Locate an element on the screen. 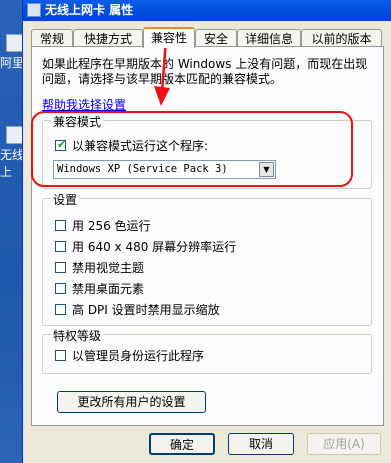  disable-dpi-scaling-label: 高 DPI 设置时禁用显示缩放 is located at coordinates (146, 310).